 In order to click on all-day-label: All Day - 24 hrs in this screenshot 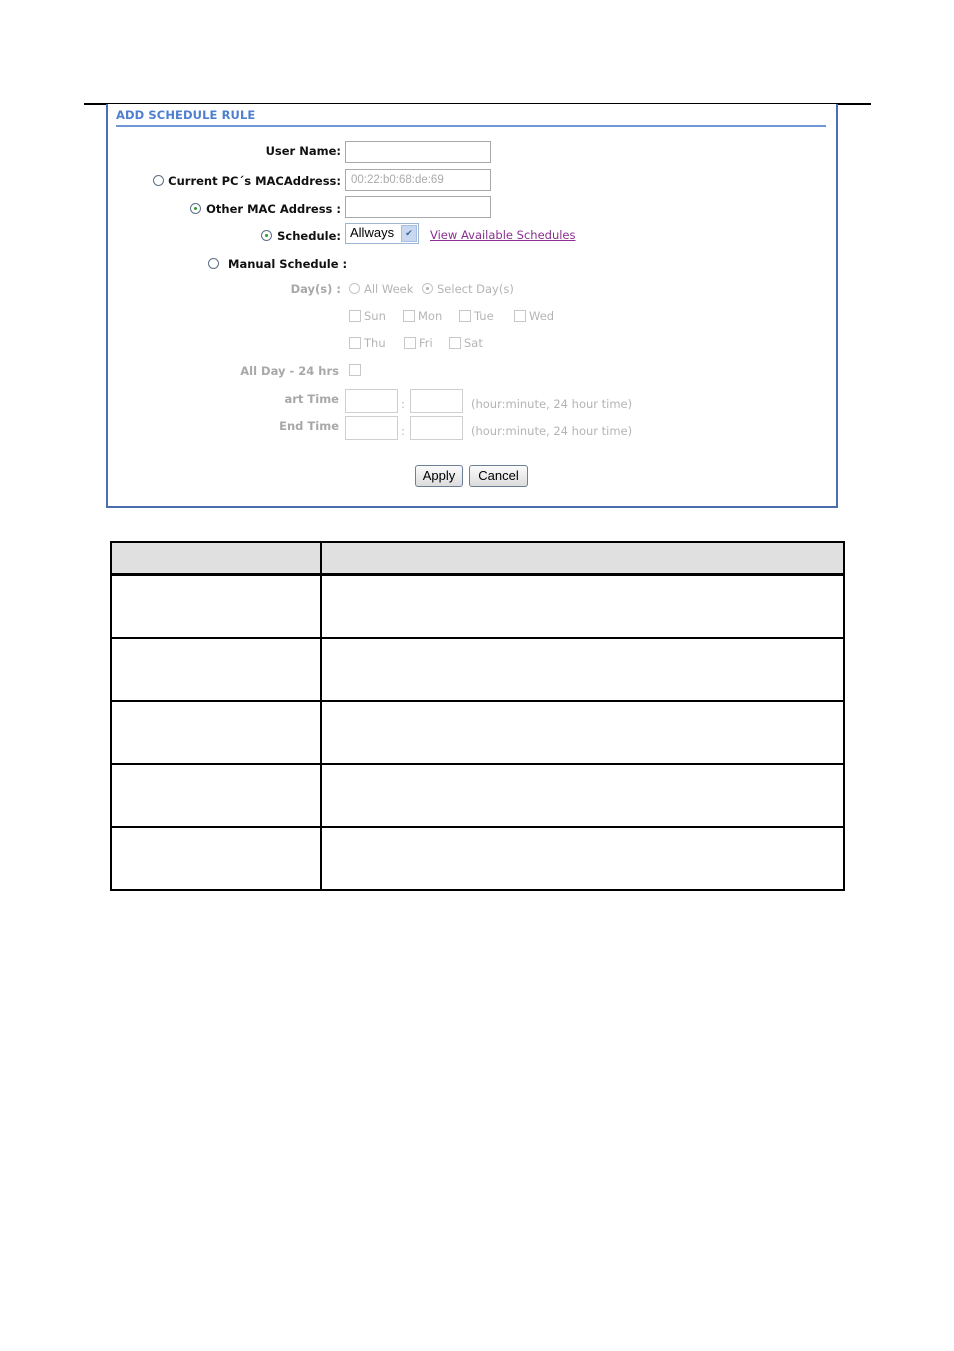, I will do `click(289, 371)`.